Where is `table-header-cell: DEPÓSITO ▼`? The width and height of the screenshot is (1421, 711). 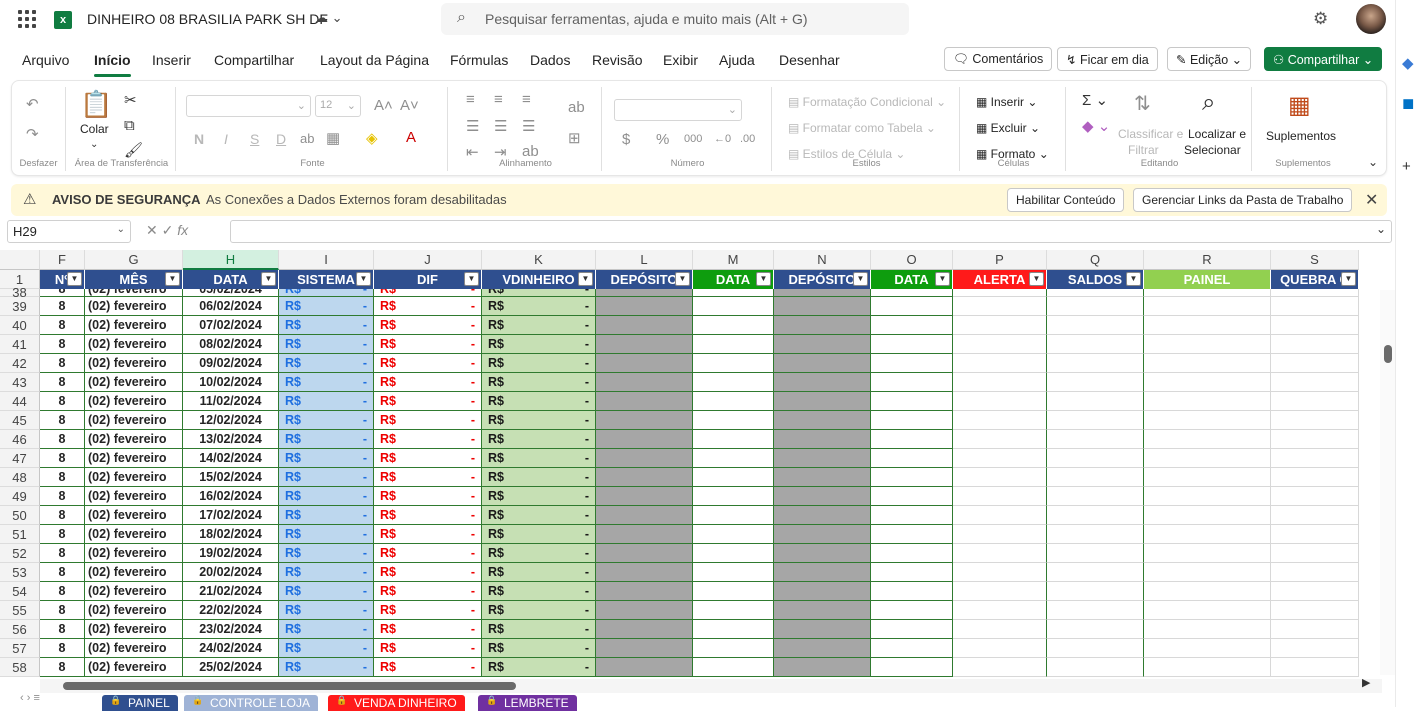
table-header-cell: DEPÓSITO ▼ is located at coordinates (822, 279).